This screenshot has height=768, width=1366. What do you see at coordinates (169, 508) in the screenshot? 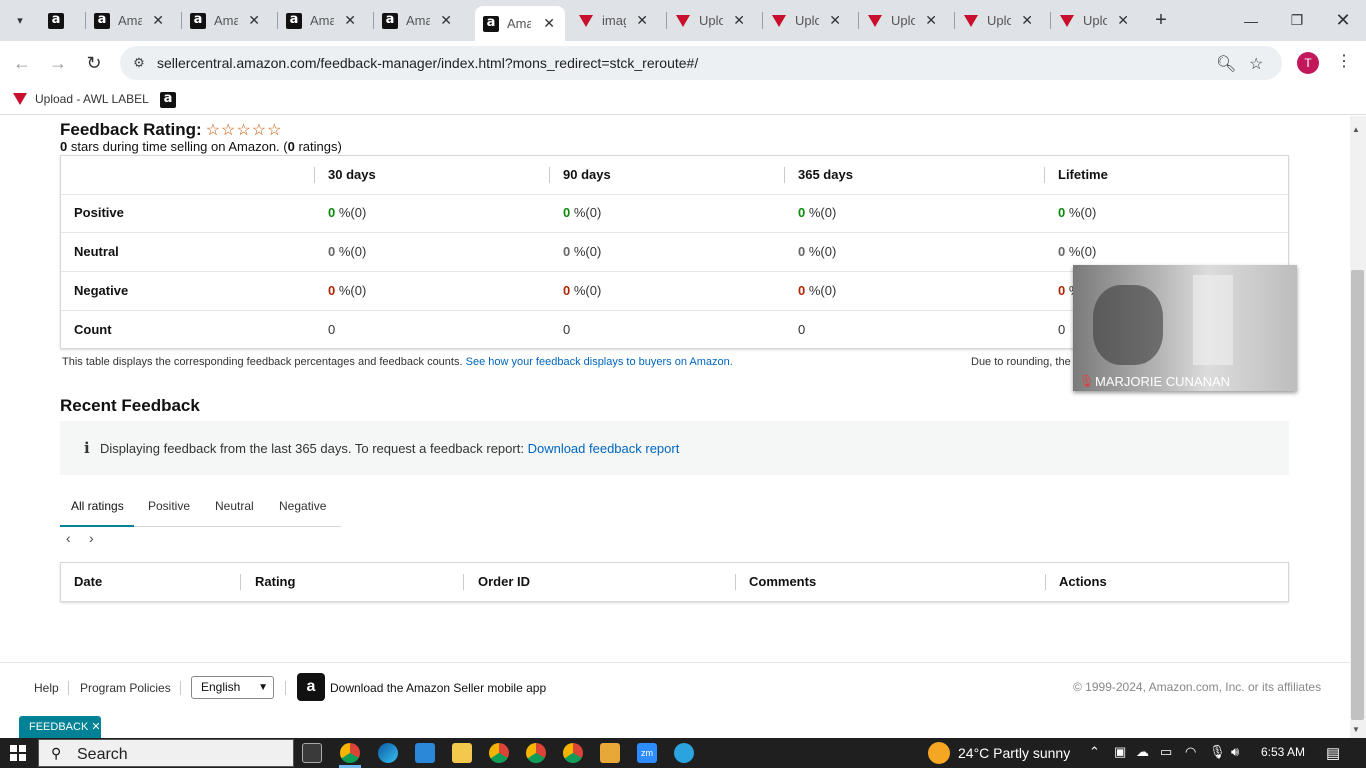
I see `tab-positive: Positive` at bounding box center [169, 508].